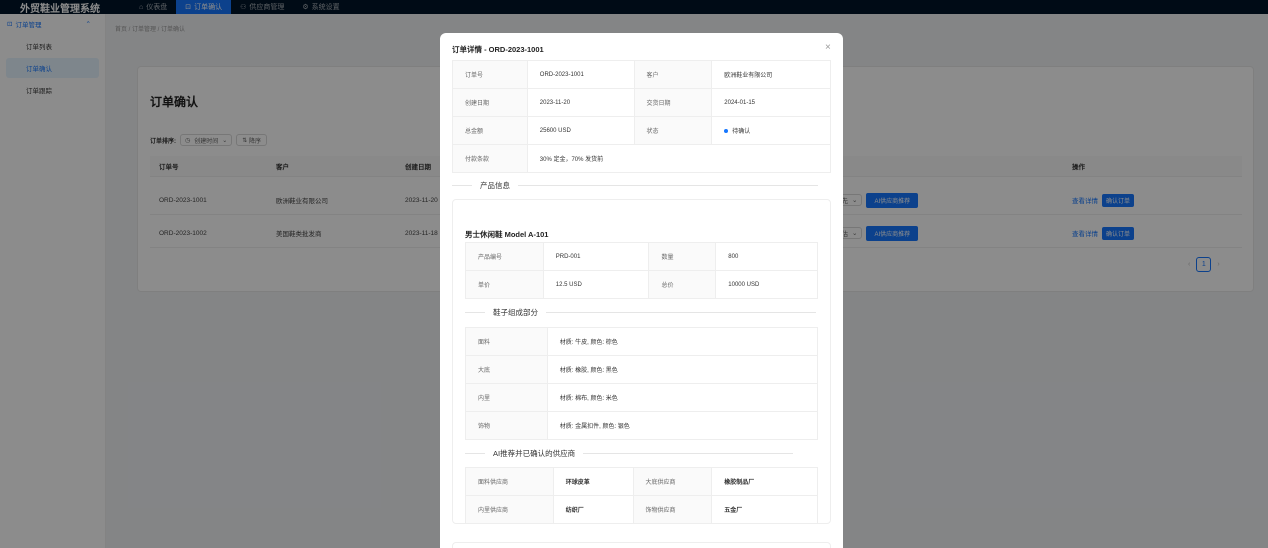  Describe the element at coordinates (504, 256) in the screenshot. I see `product-label: 产品编号` at that location.